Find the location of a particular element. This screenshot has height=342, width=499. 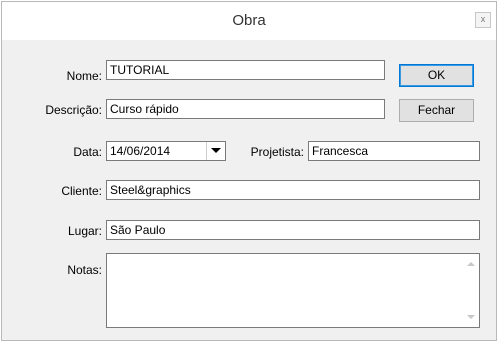

cliente-label: Cliente: is located at coordinates (81, 191).